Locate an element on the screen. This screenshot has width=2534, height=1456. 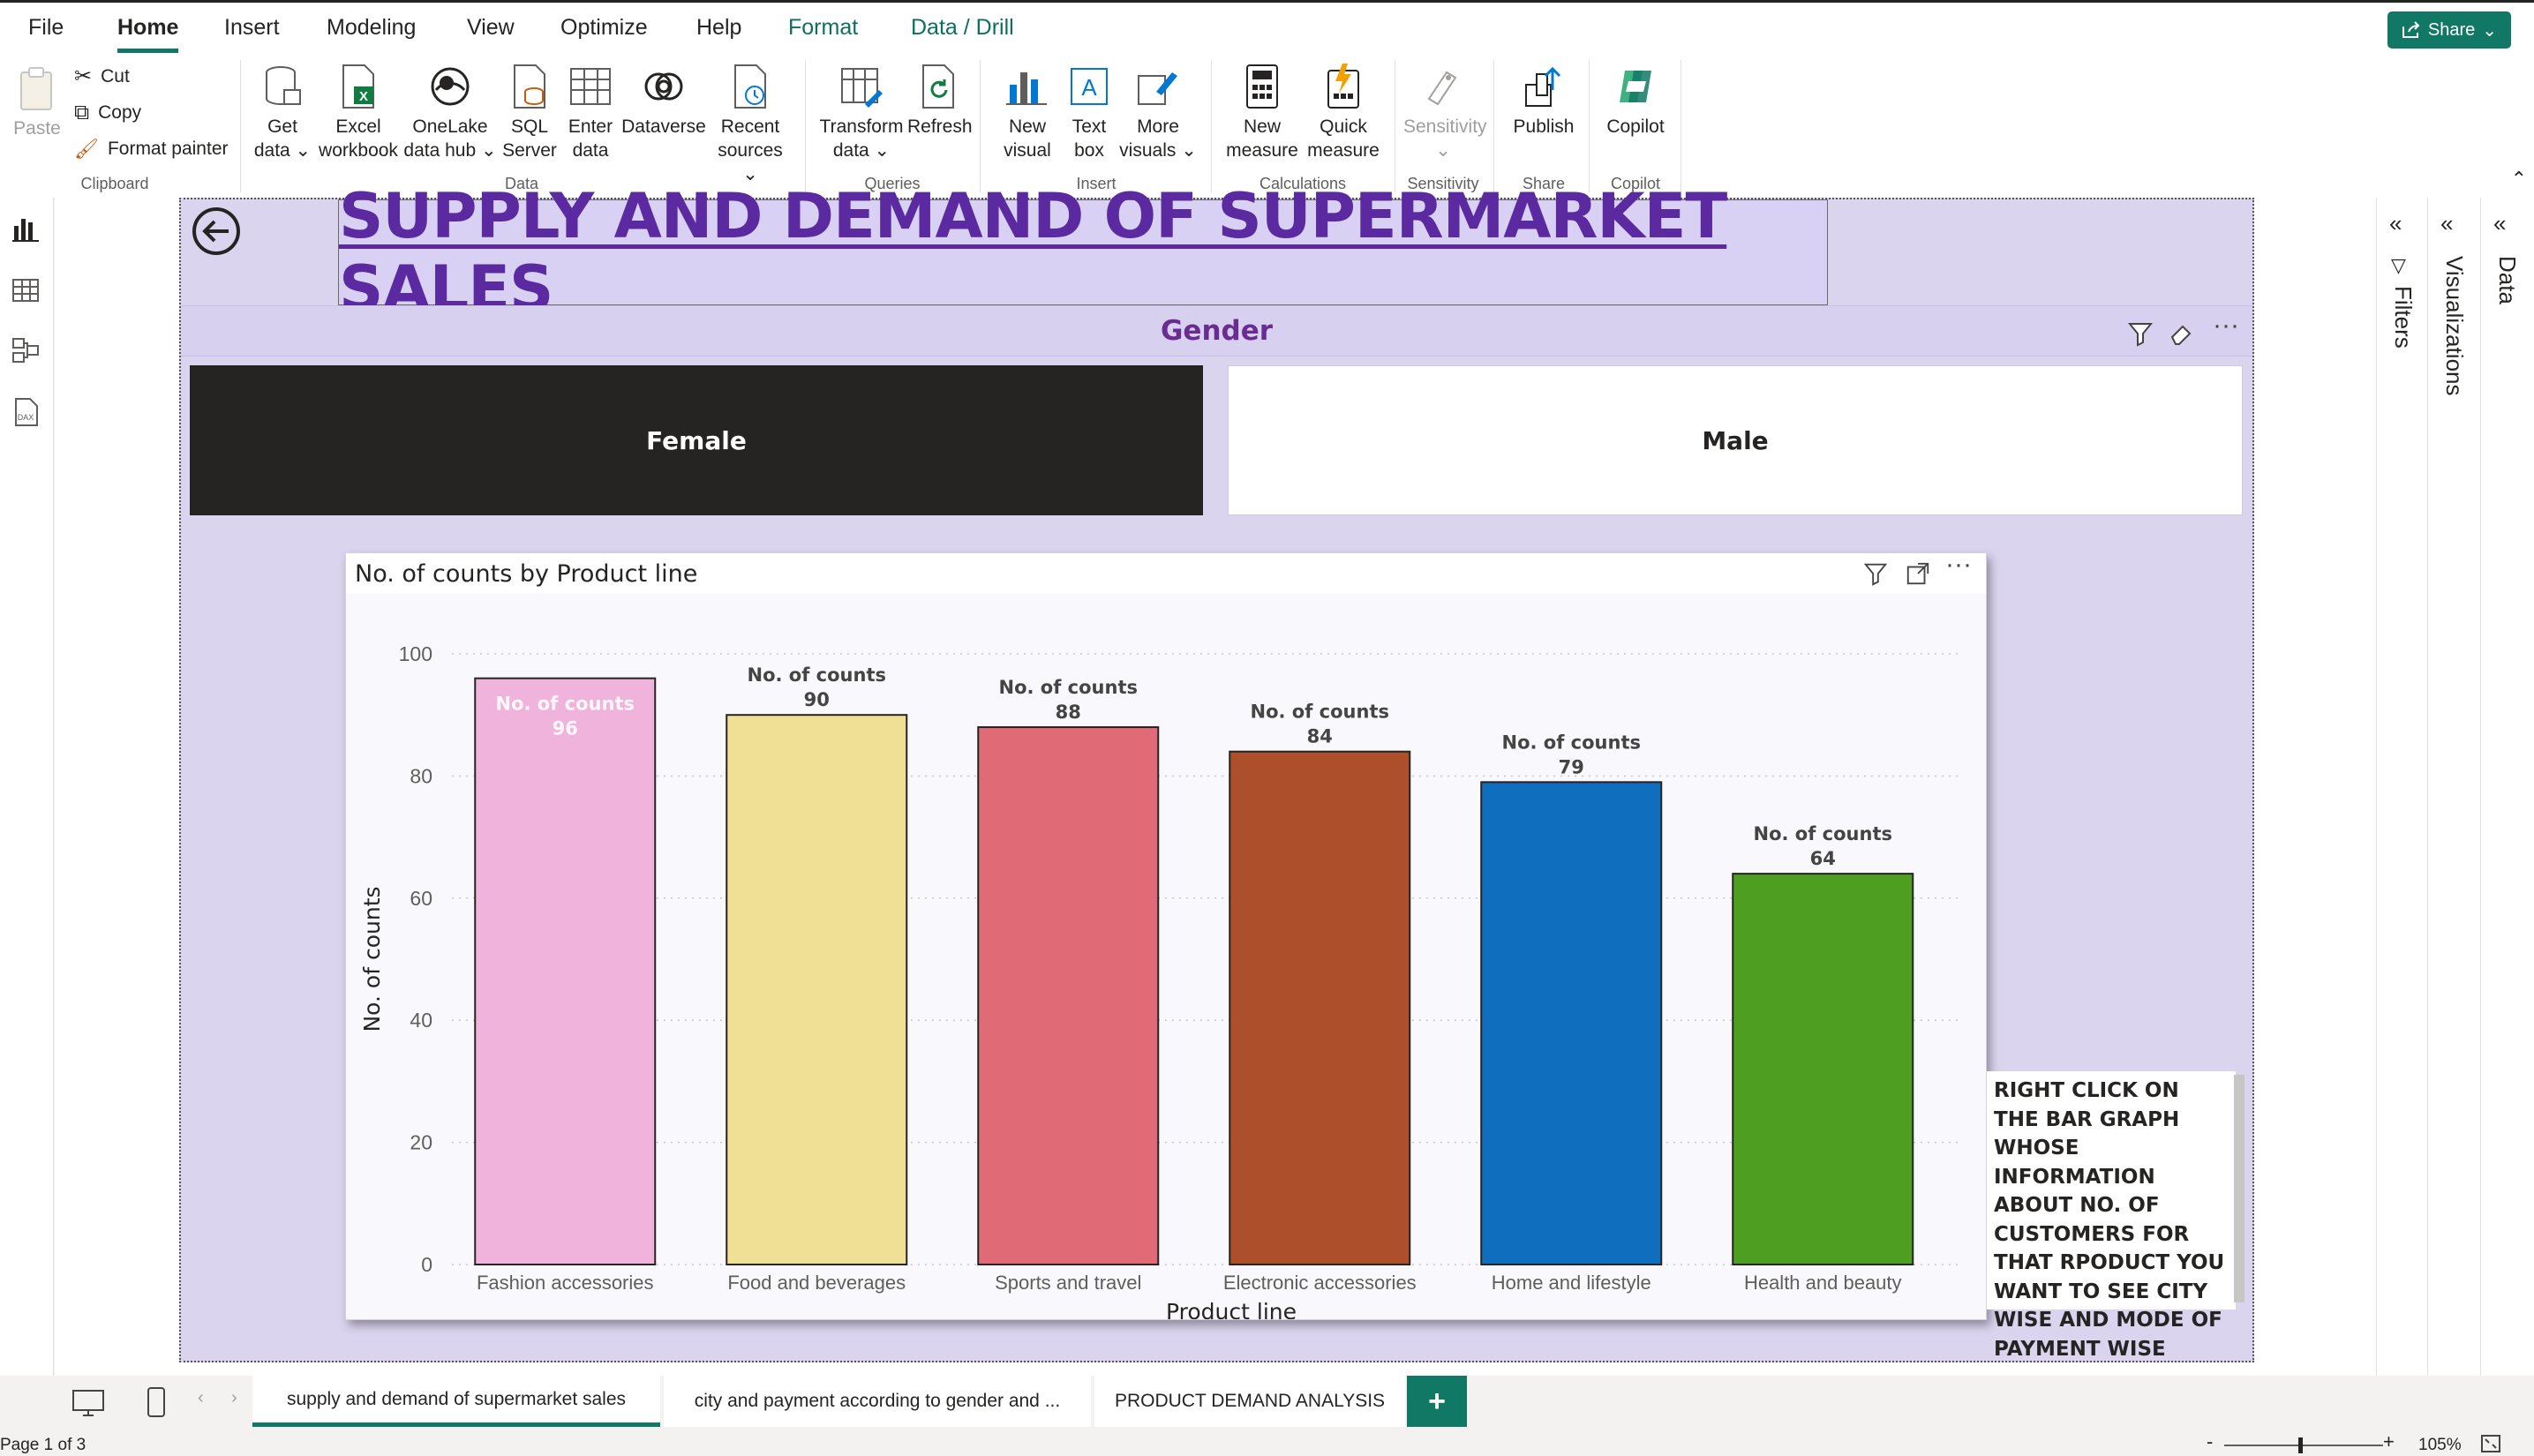
bar-electronic-accessories is located at coordinates (1320, 1008).